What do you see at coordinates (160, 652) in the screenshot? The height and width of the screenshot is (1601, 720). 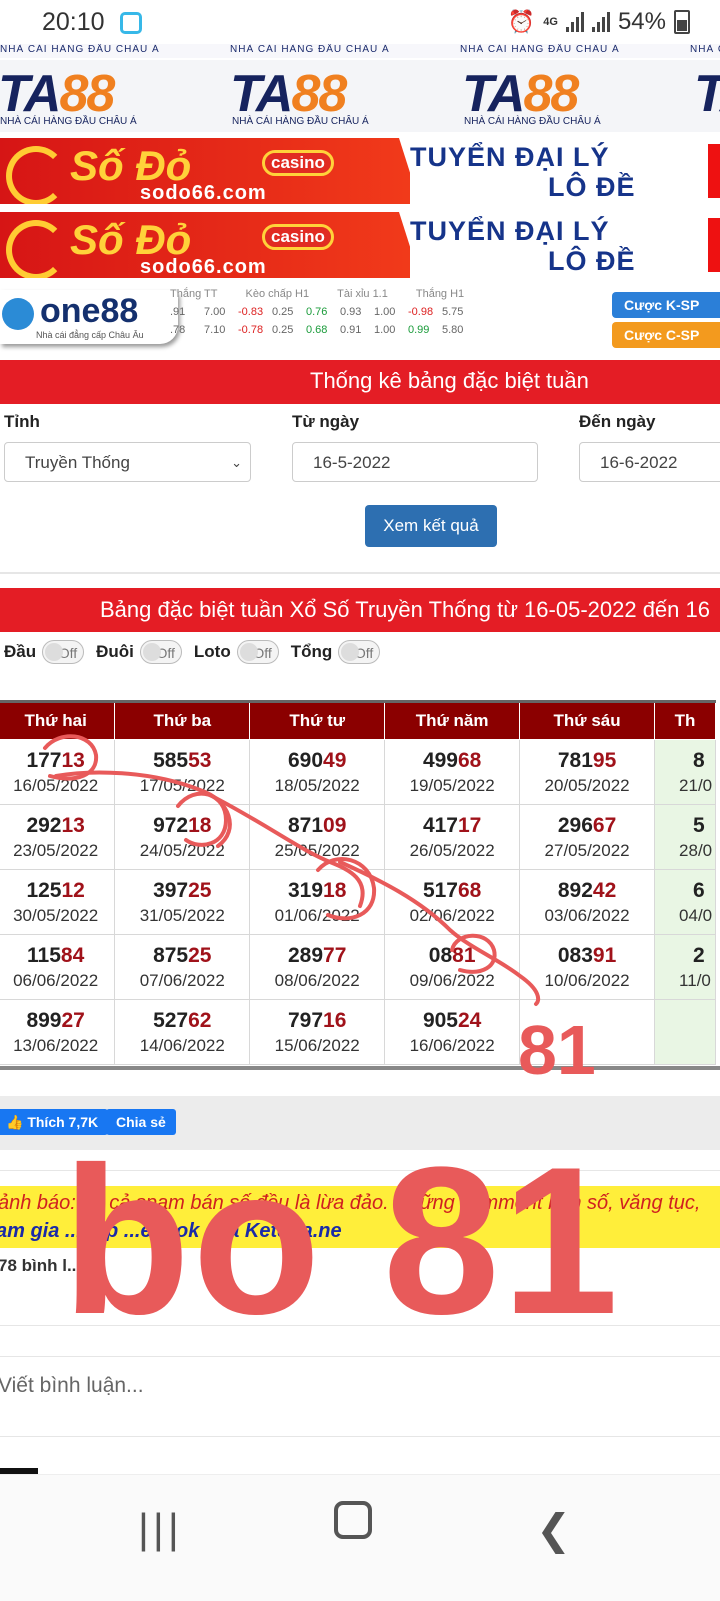 I see `toggle-duoi: Off` at bounding box center [160, 652].